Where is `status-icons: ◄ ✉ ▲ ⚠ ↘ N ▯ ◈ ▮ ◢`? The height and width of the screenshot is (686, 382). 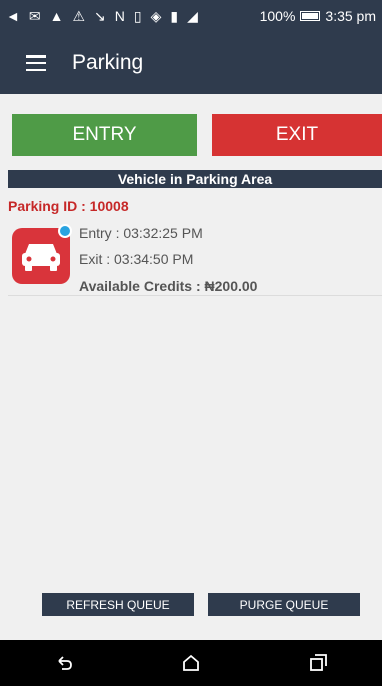
status-icons: ◄ ✉ ▲ ⚠ ↘ N ▯ ◈ ▮ ◢ is located at coordinates (133, 16).